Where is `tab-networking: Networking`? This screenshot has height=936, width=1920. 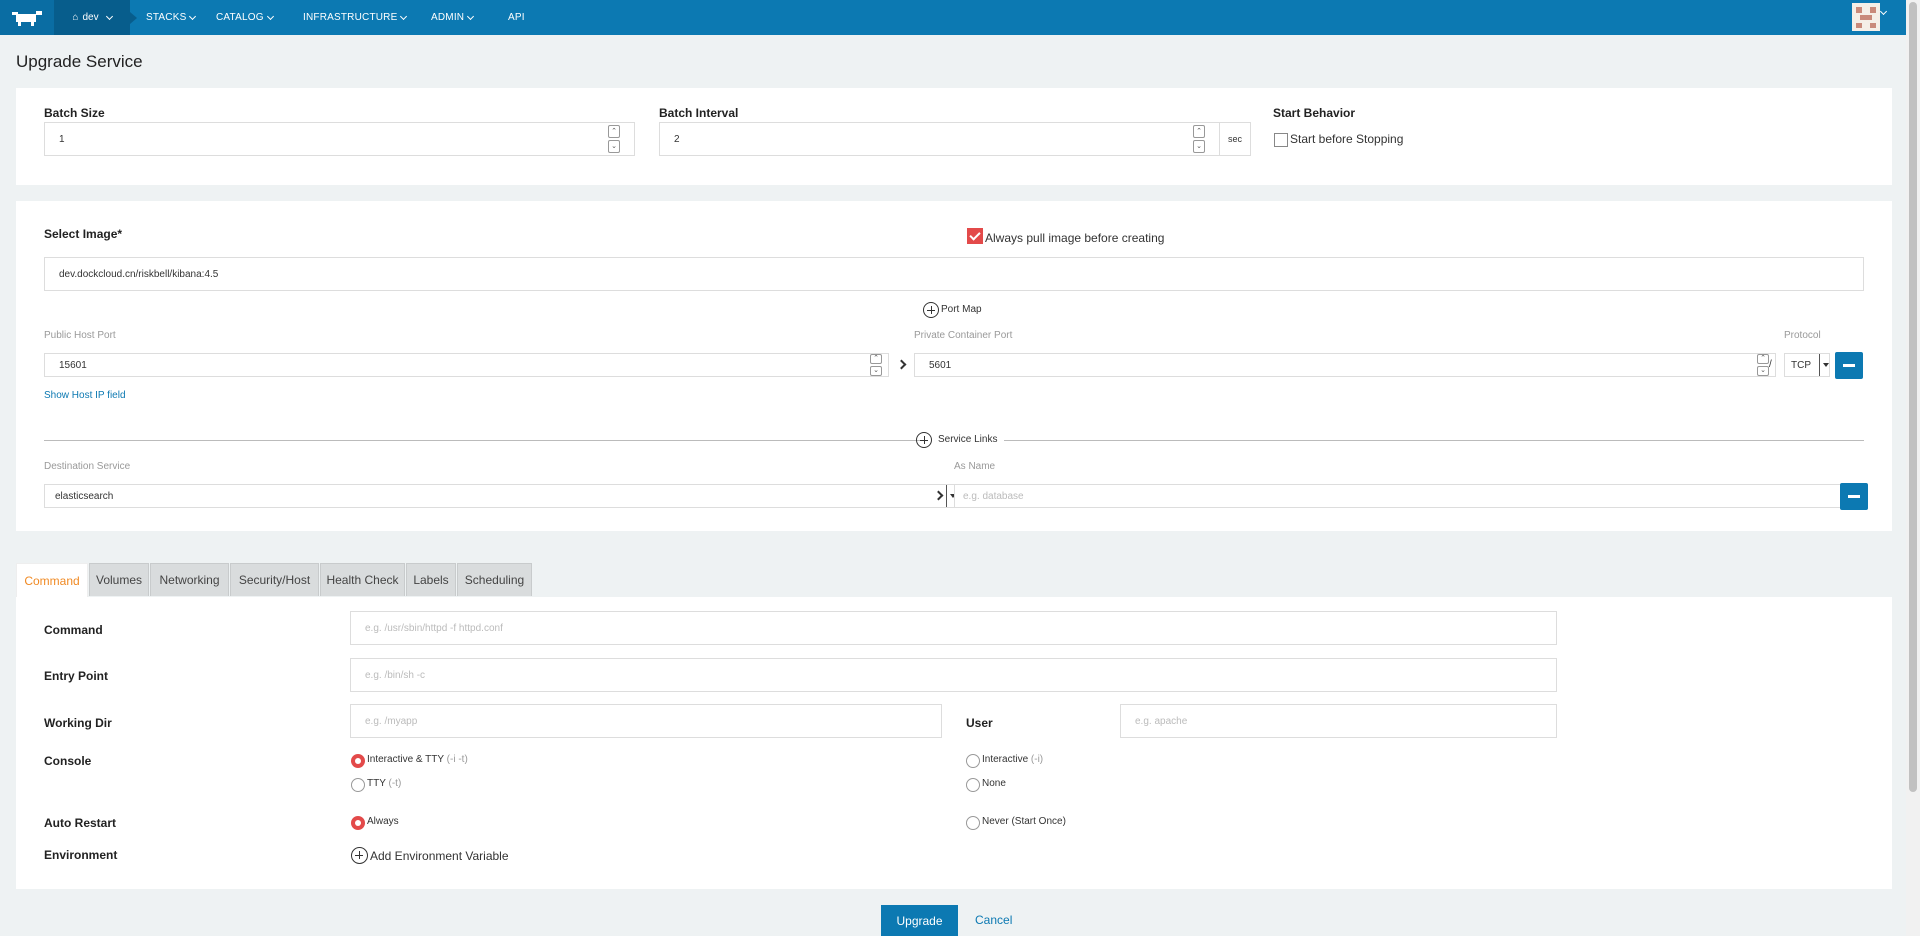 tab-networking: Networking is located at coordinates (189, 579).